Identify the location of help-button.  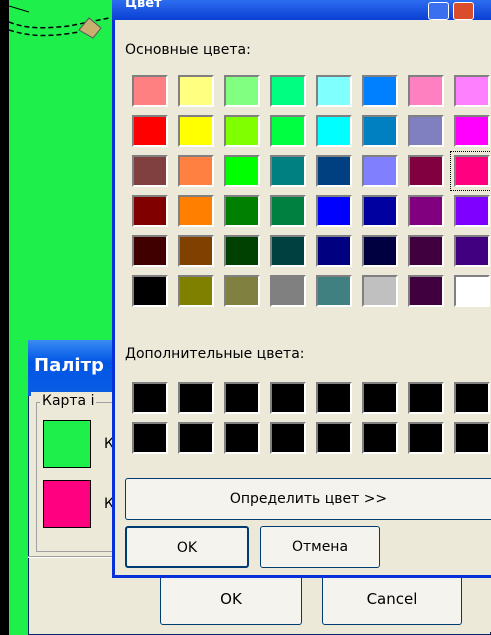
(438, 11).